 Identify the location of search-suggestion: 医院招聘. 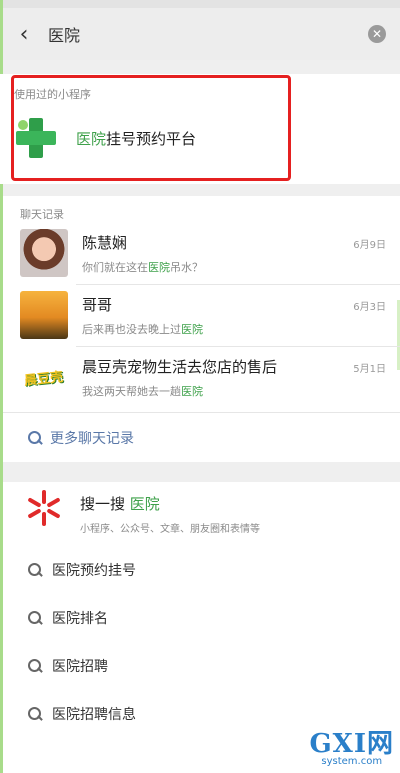
(200, 666).